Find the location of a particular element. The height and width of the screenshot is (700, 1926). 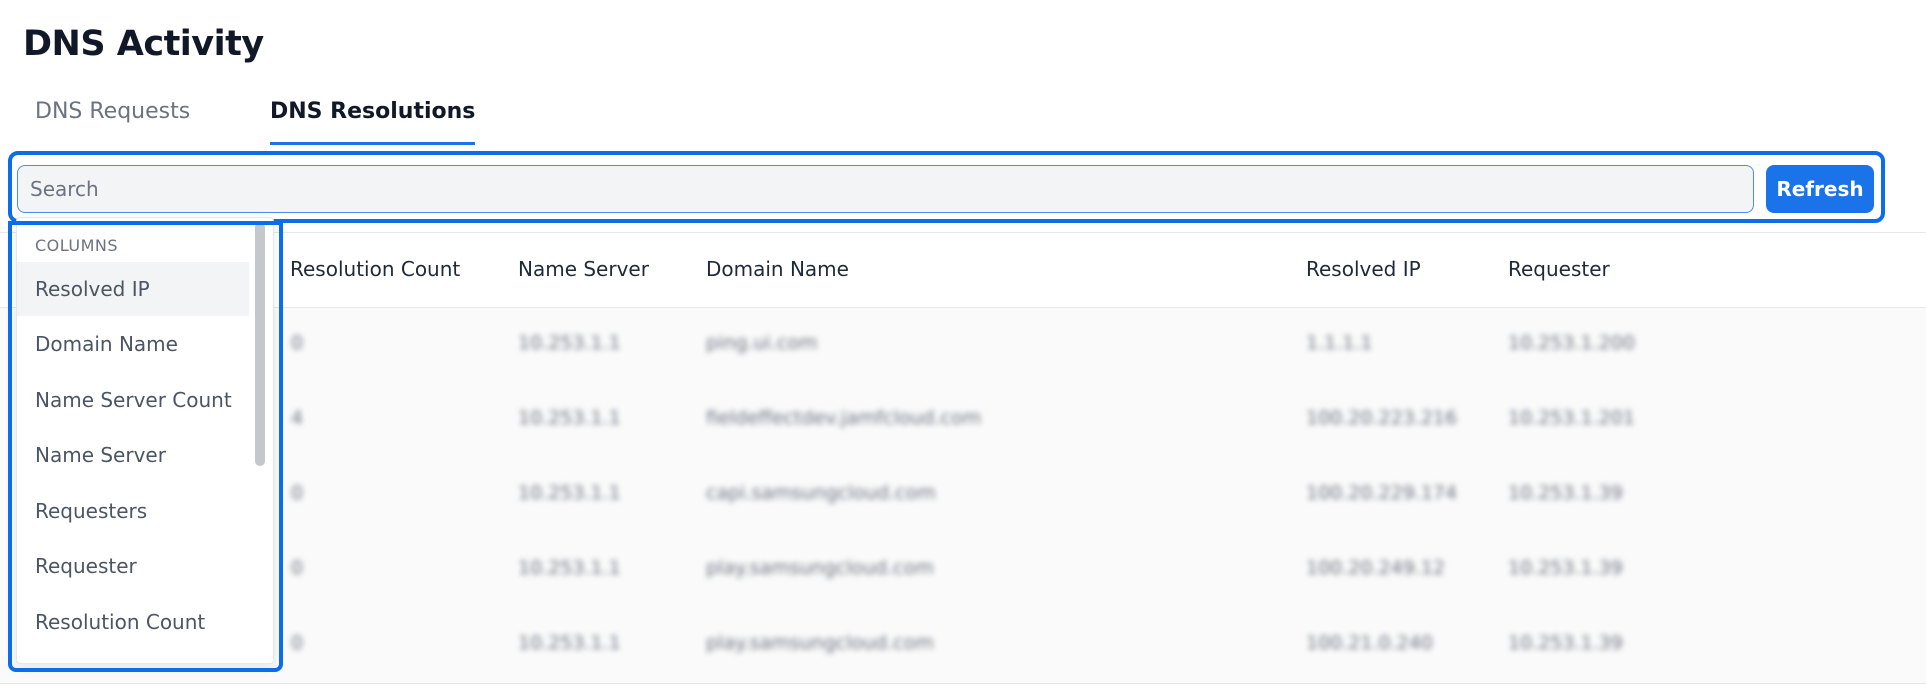

search-input is located at coordinates (885, 189).